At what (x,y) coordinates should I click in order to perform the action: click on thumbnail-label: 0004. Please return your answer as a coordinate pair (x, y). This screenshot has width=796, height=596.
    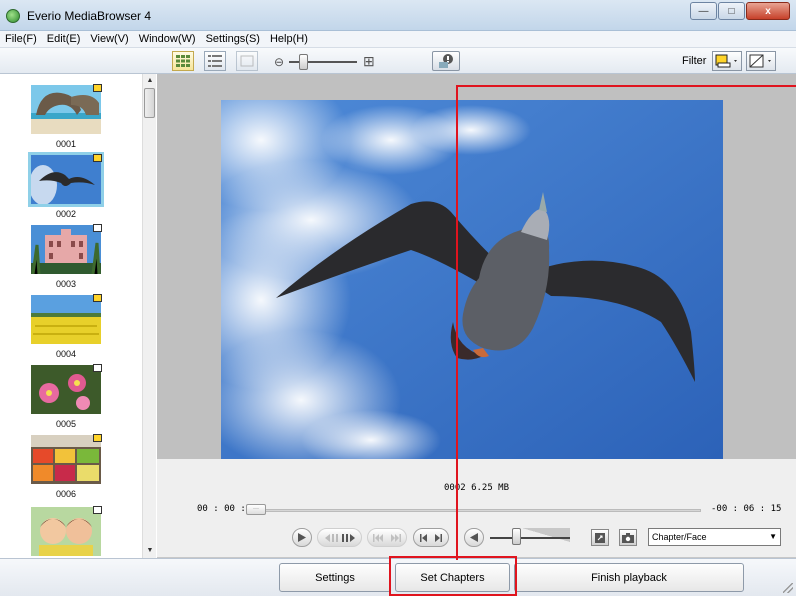
    Looking at the image, I should click on (66, 354).